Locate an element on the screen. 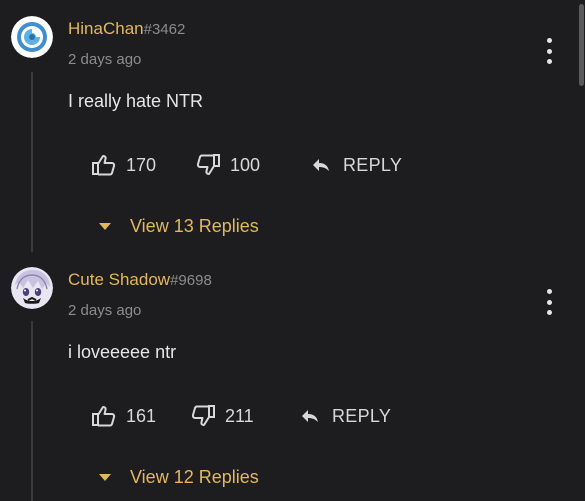 This screenshot has height=501, width=585. like-button: 161 is located at coordinates (124, 416).